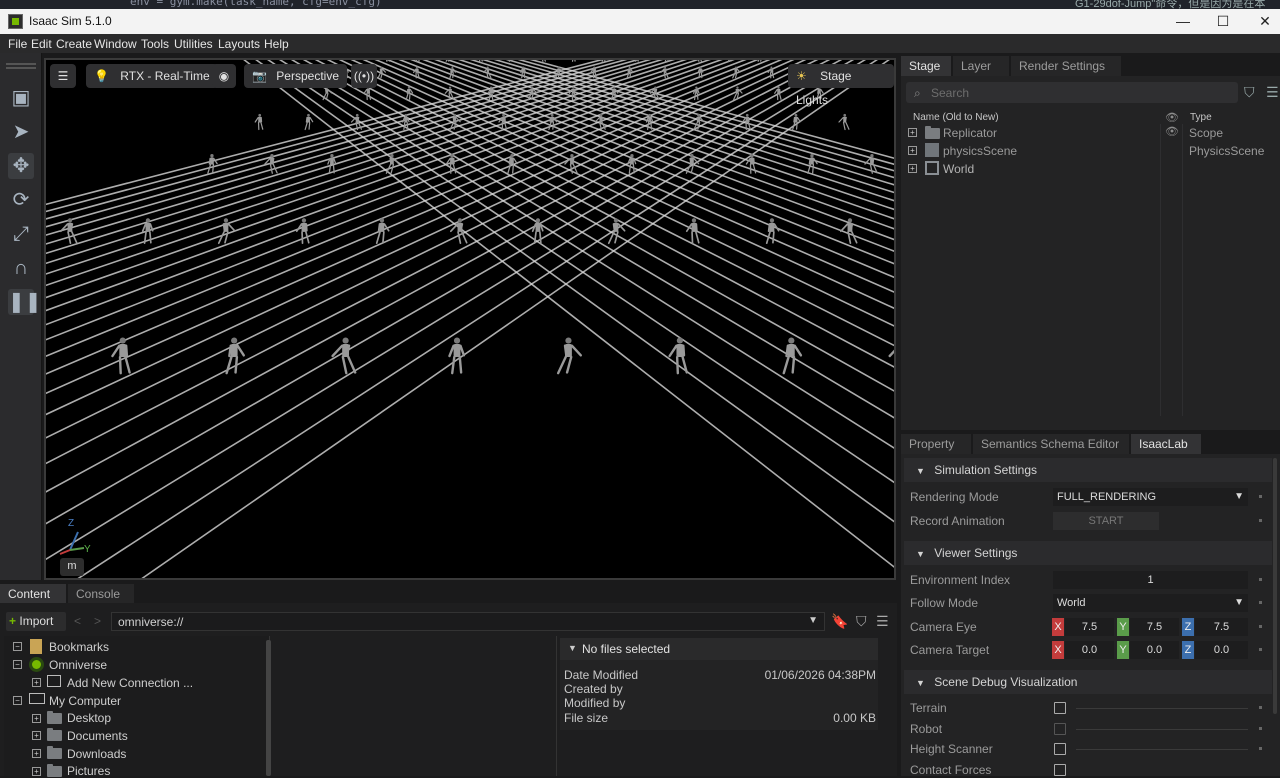 The height and width of the screenshot is (778, 1280). What do you see at coordinates (1060, 749) in the screenshot?
I see `debug-height-scanner-checkbox` at bounding box center [1060, 749].